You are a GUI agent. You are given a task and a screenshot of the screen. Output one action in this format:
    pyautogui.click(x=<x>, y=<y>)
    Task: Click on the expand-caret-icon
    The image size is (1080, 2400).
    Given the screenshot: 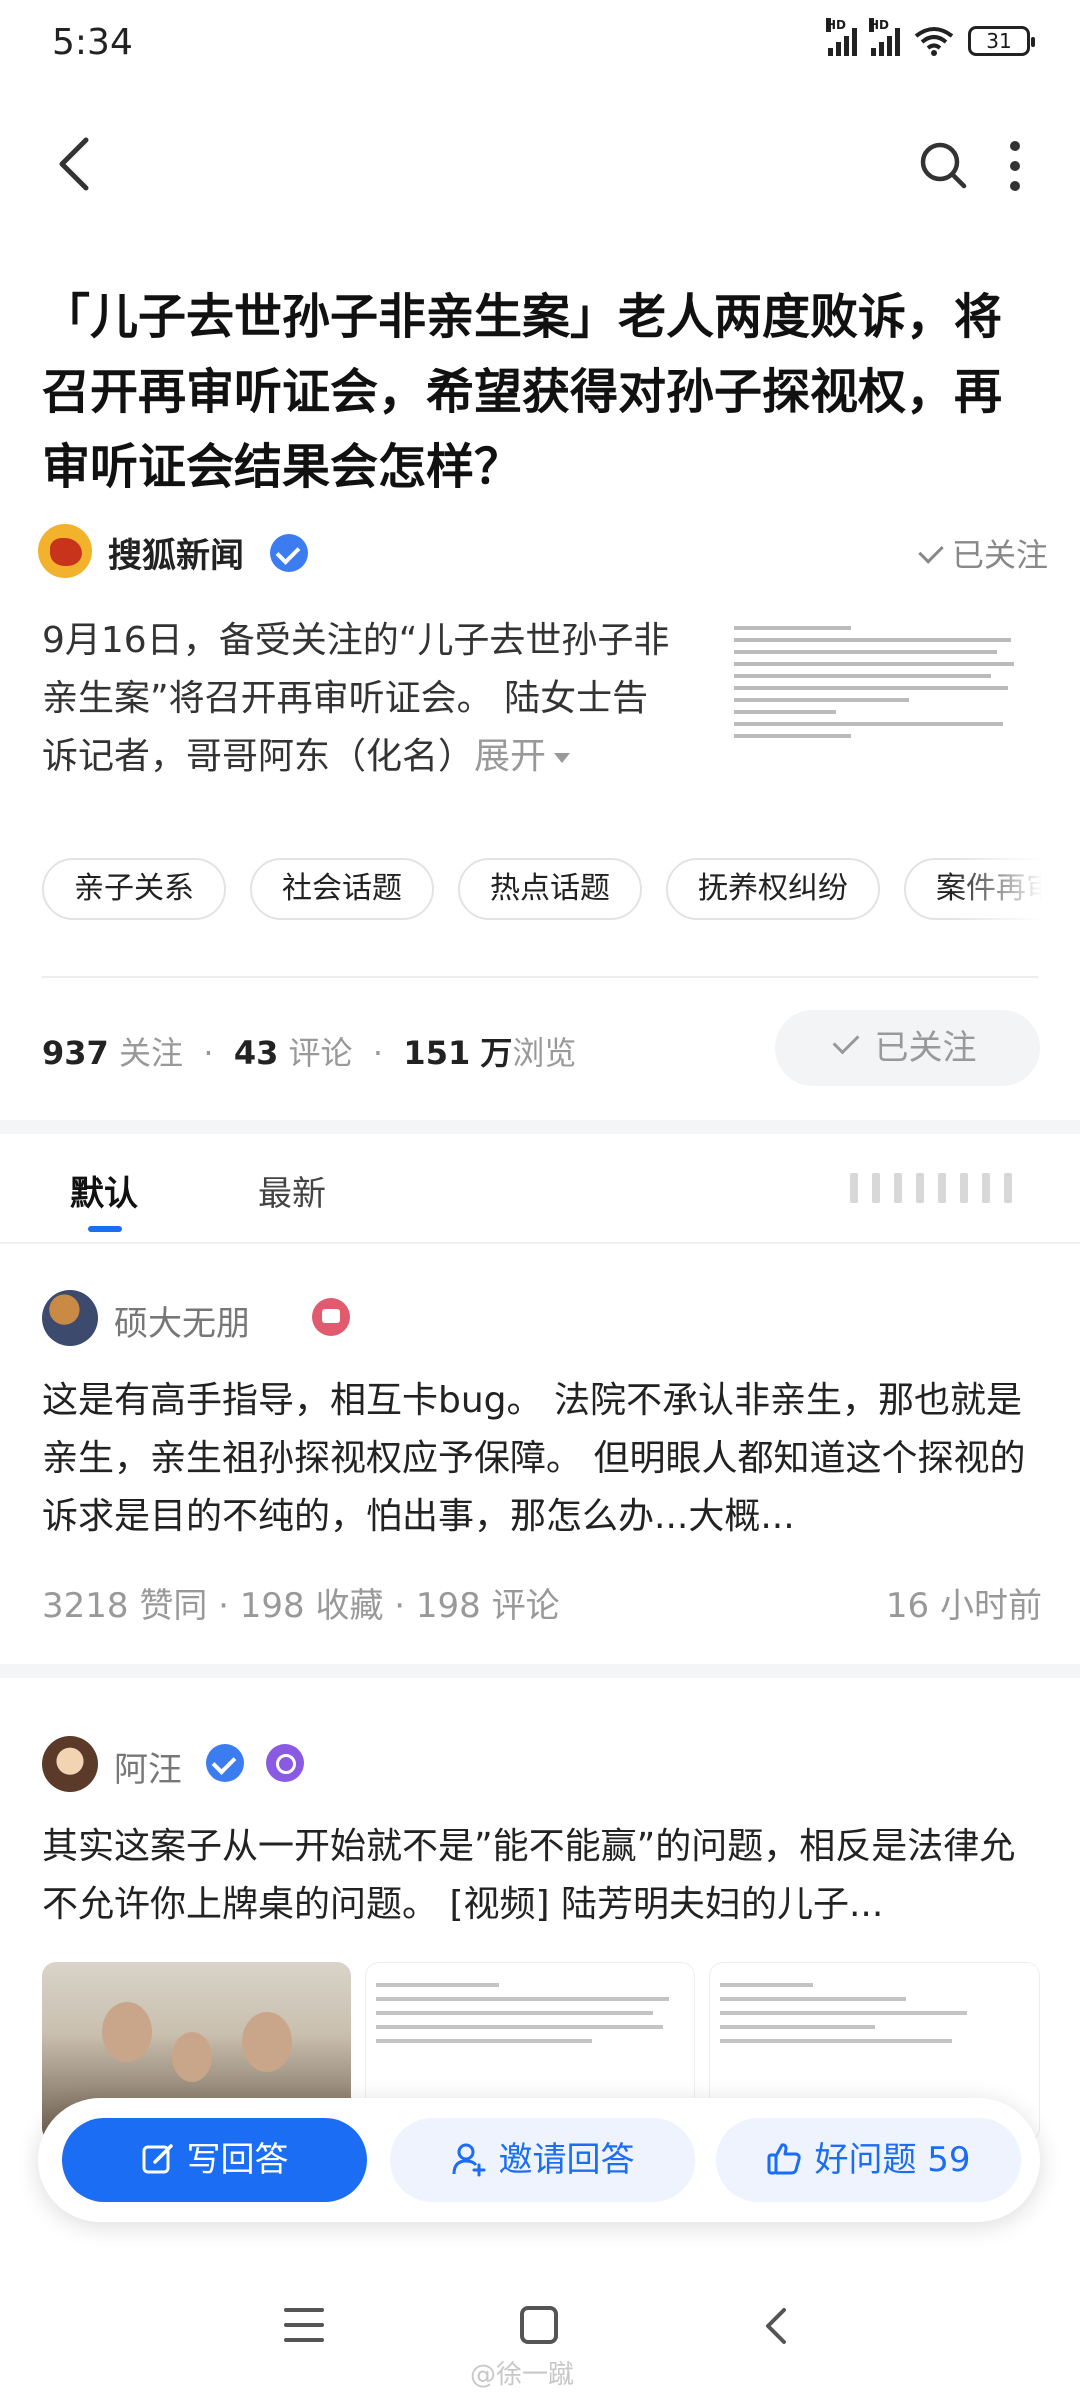 What is the action you would take?
    pyautogui.click(x=562, y=758)
    